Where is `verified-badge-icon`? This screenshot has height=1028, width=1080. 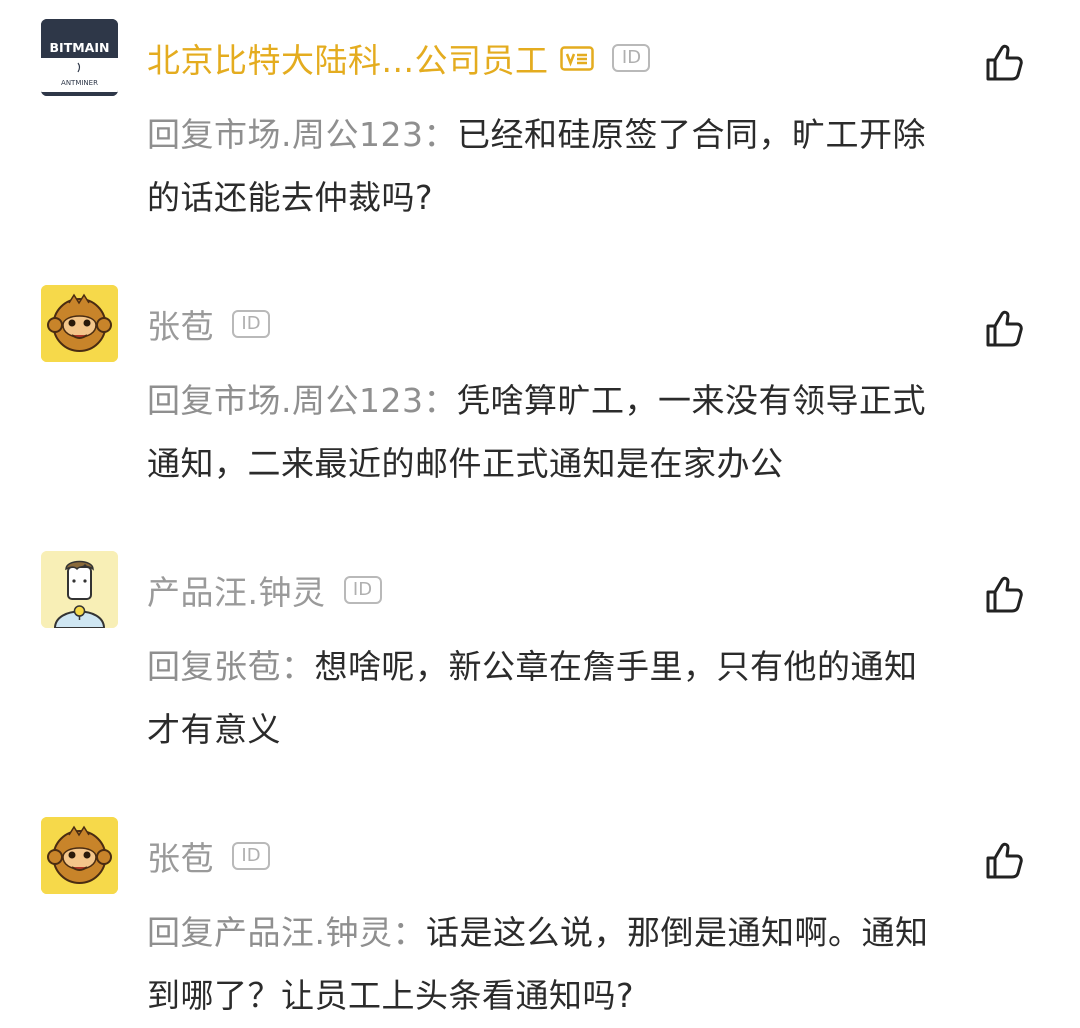
verified-badge-icon is located at coordinates (577, 58).